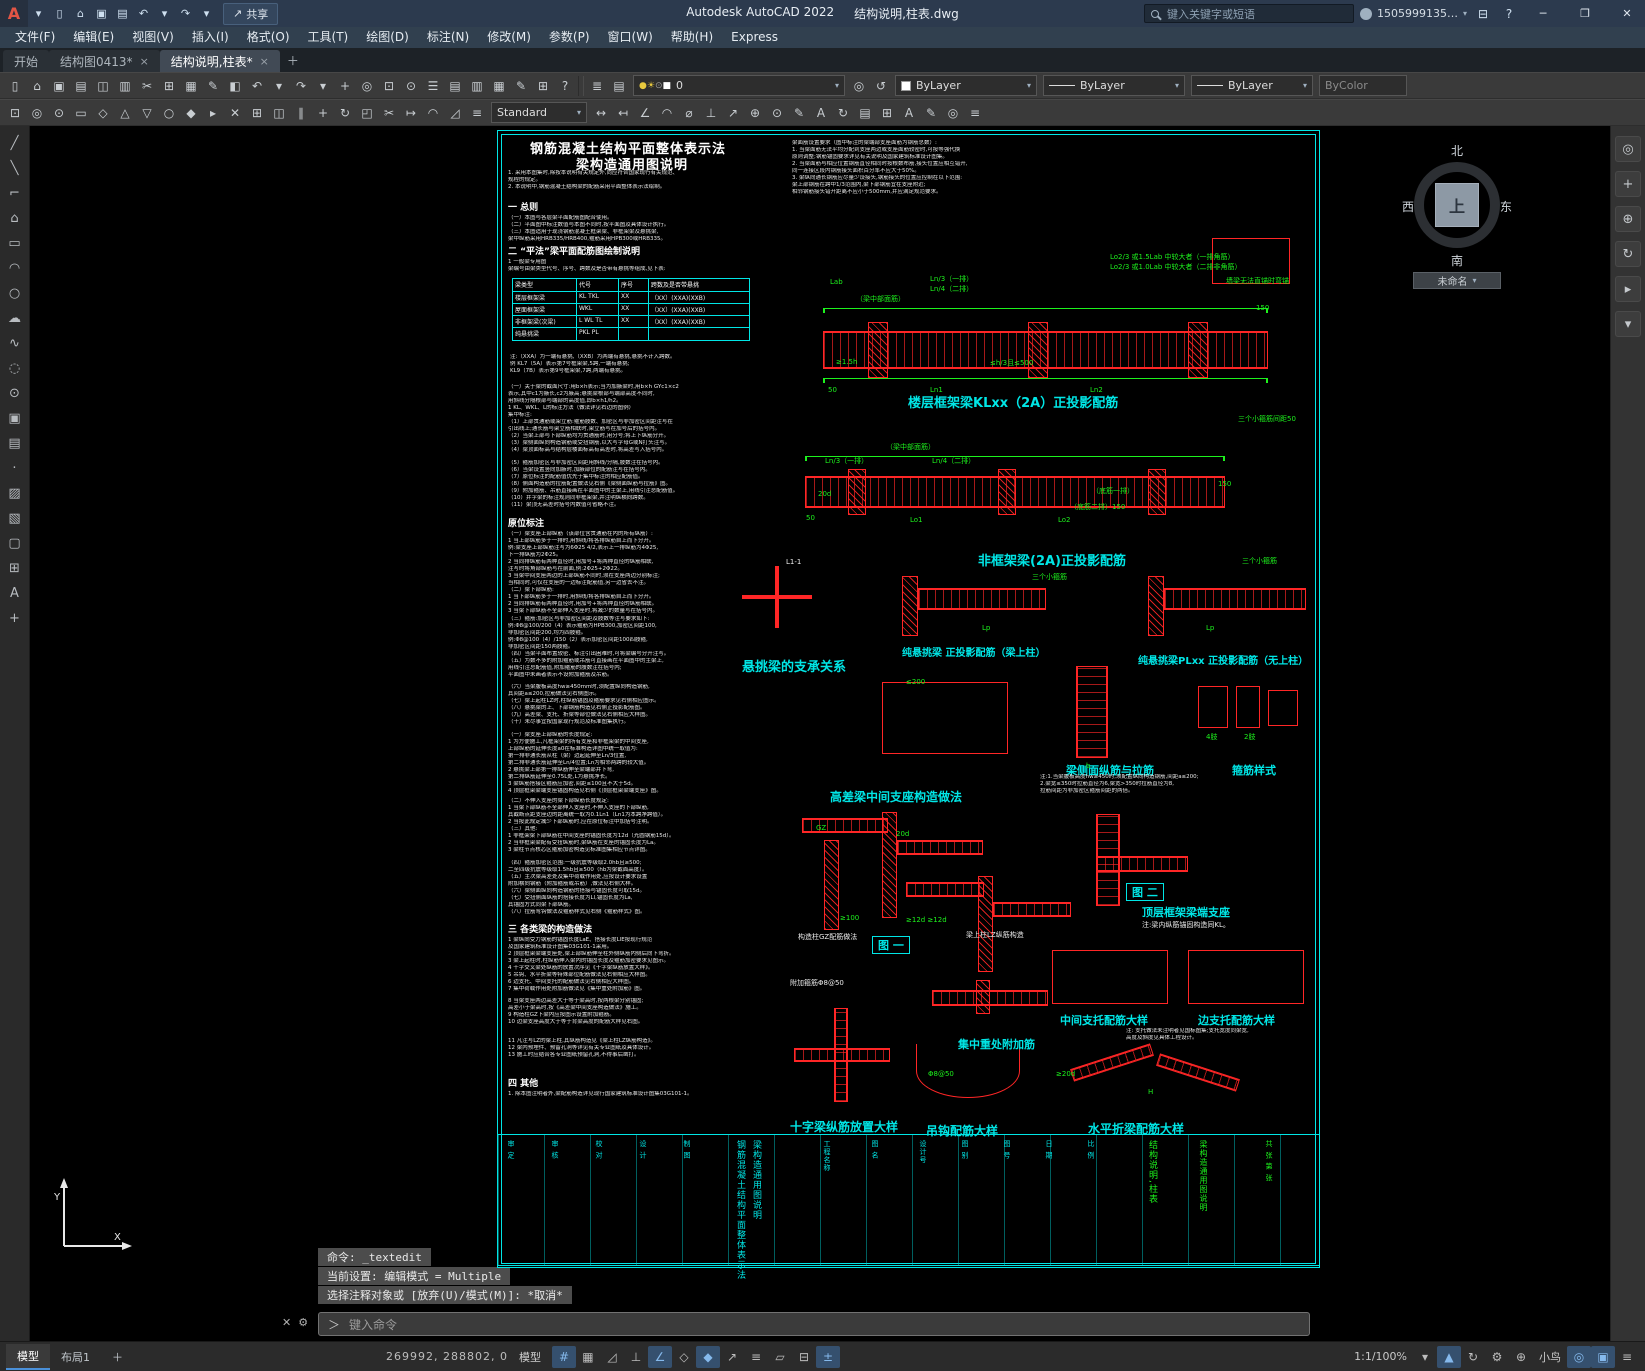 The width and height of the screenshot is (1645, 1371). What do you see at coordinates (739, 85) in the screenshot?
I see `layer-dropdown: ● ☀ ⊙ ■ 0 ▾` at bounding box center [739, 85].